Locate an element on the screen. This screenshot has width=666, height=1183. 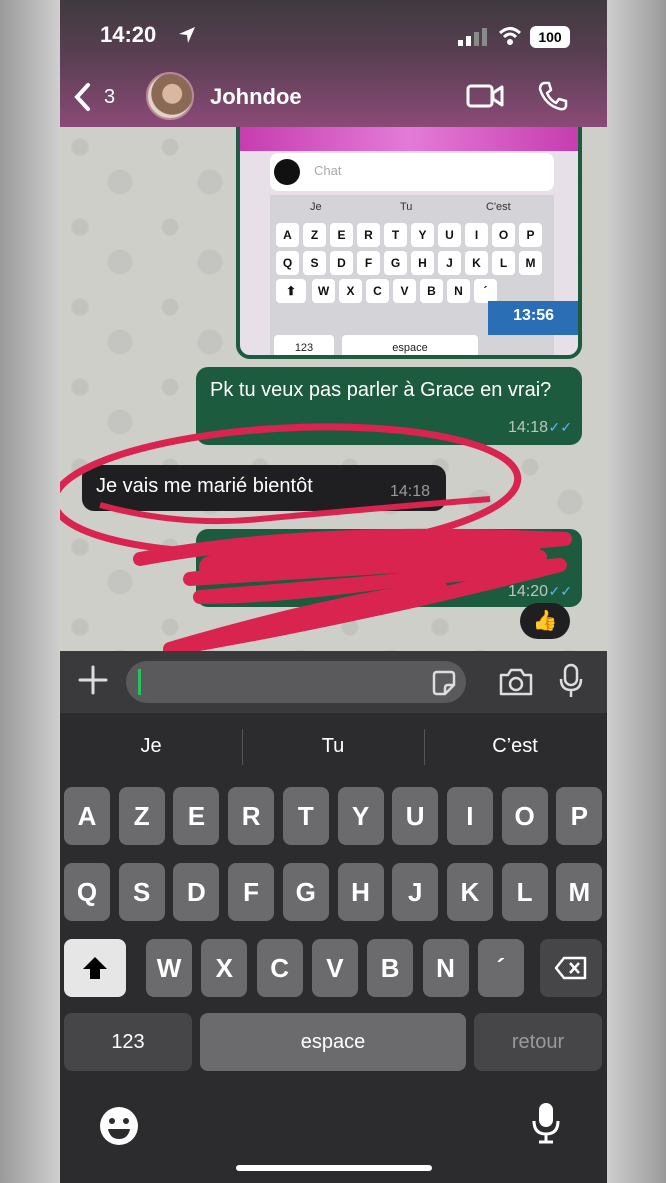
contact-avatar is located at coordinates (170, 96).